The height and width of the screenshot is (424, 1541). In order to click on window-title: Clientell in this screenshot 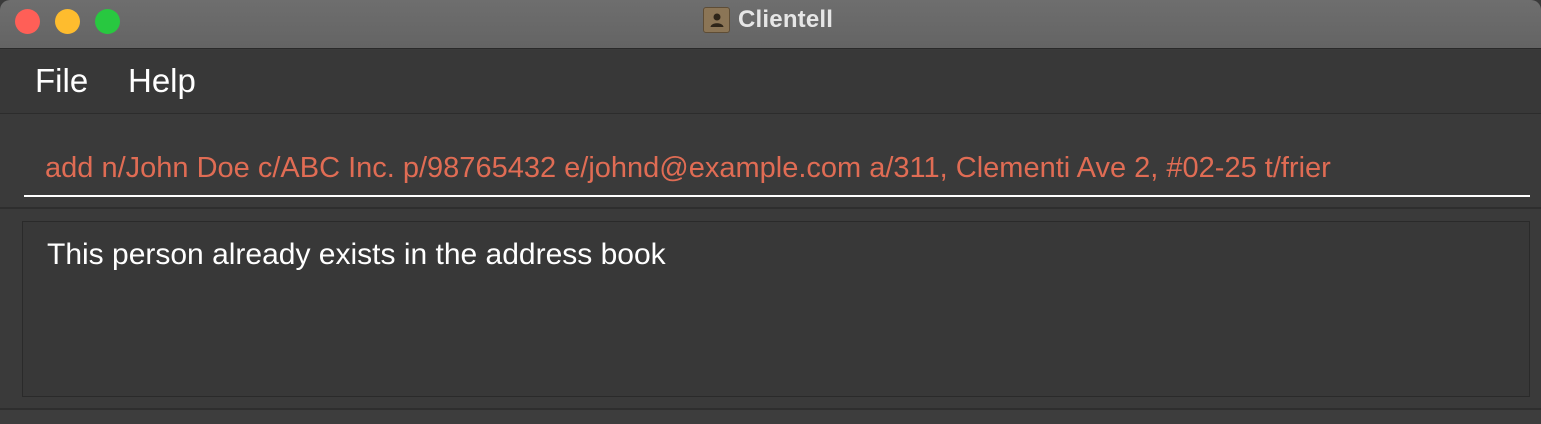, I will do `click(786, 19)`.